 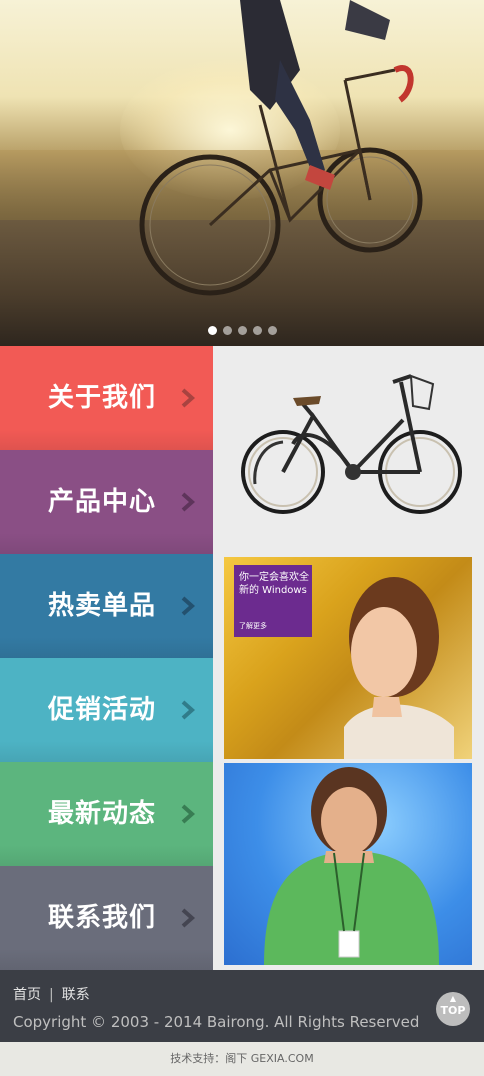 What do you see at coordinates (102, 814) in the screenshot?
I see `menu-item-label: 最新动态` at bounding box center [102, 814].